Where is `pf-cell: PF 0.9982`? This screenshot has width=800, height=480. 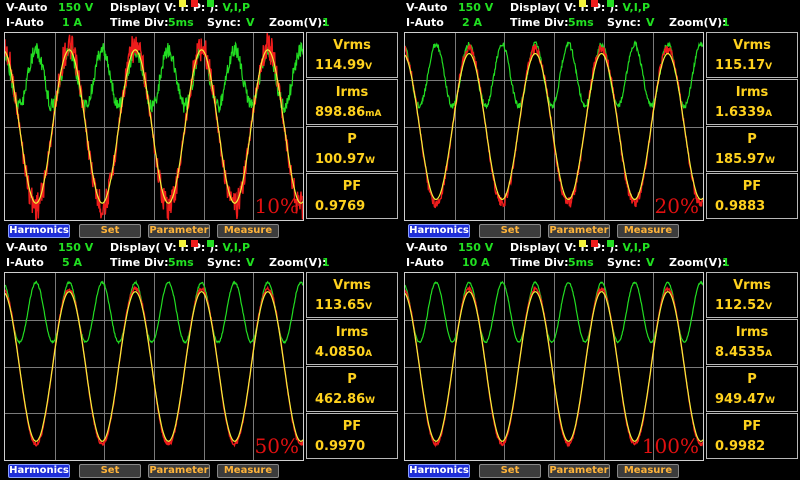
pf-cell: PF 0.9982 is located at coordinates (752, 436).